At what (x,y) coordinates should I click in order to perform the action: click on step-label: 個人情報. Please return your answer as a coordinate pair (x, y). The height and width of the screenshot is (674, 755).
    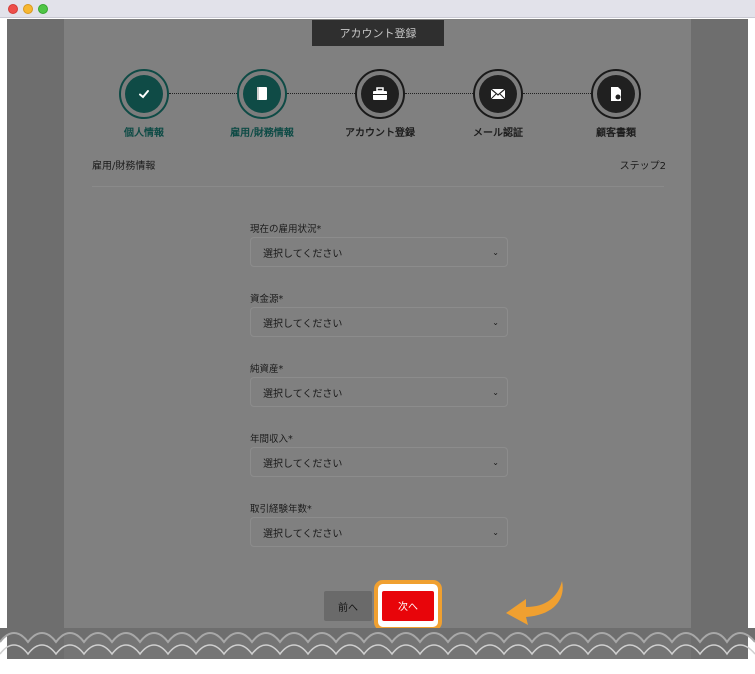
    Looking at the image, I should click on (144, 133).